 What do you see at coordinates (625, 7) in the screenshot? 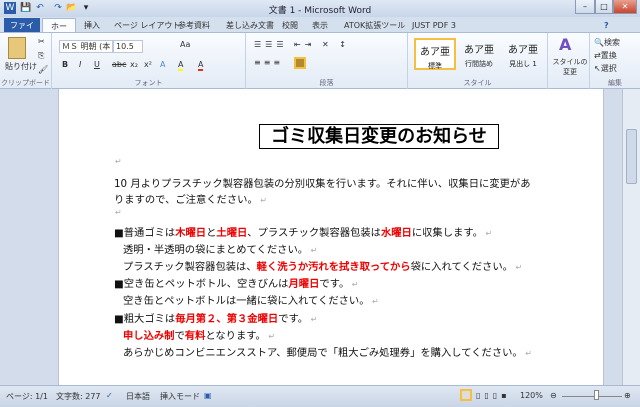
I see `close-button: ✕` at bounding box center [625, 7].